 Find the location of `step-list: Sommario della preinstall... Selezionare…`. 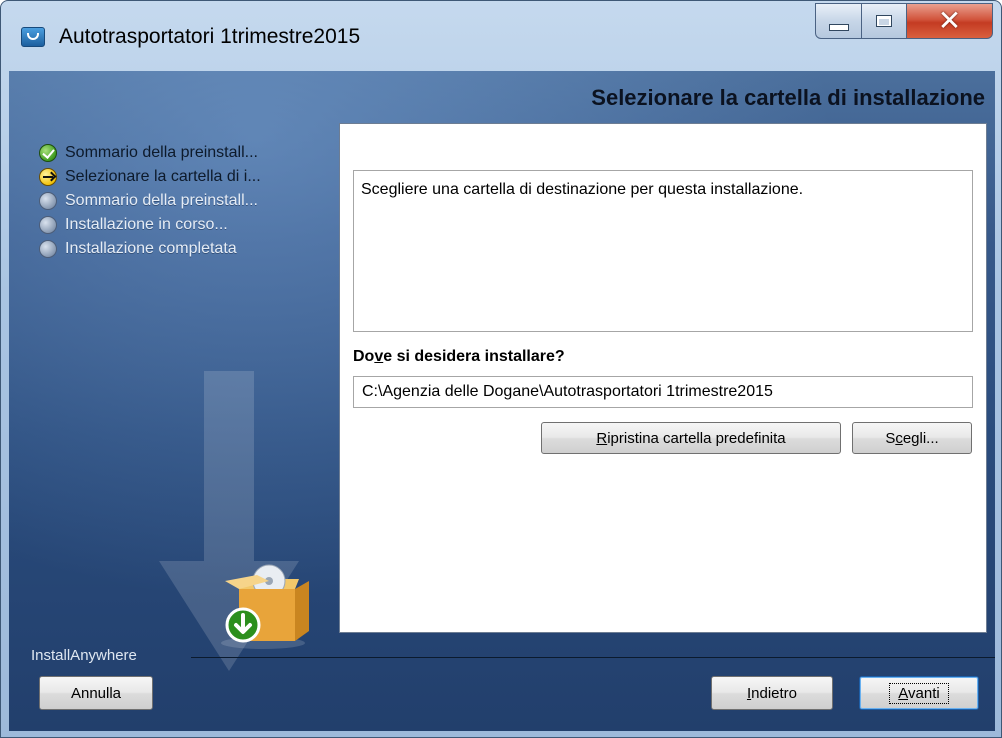

step-list: Sommario della preinstall... Selezionare… is located at coordinates (189, 201).